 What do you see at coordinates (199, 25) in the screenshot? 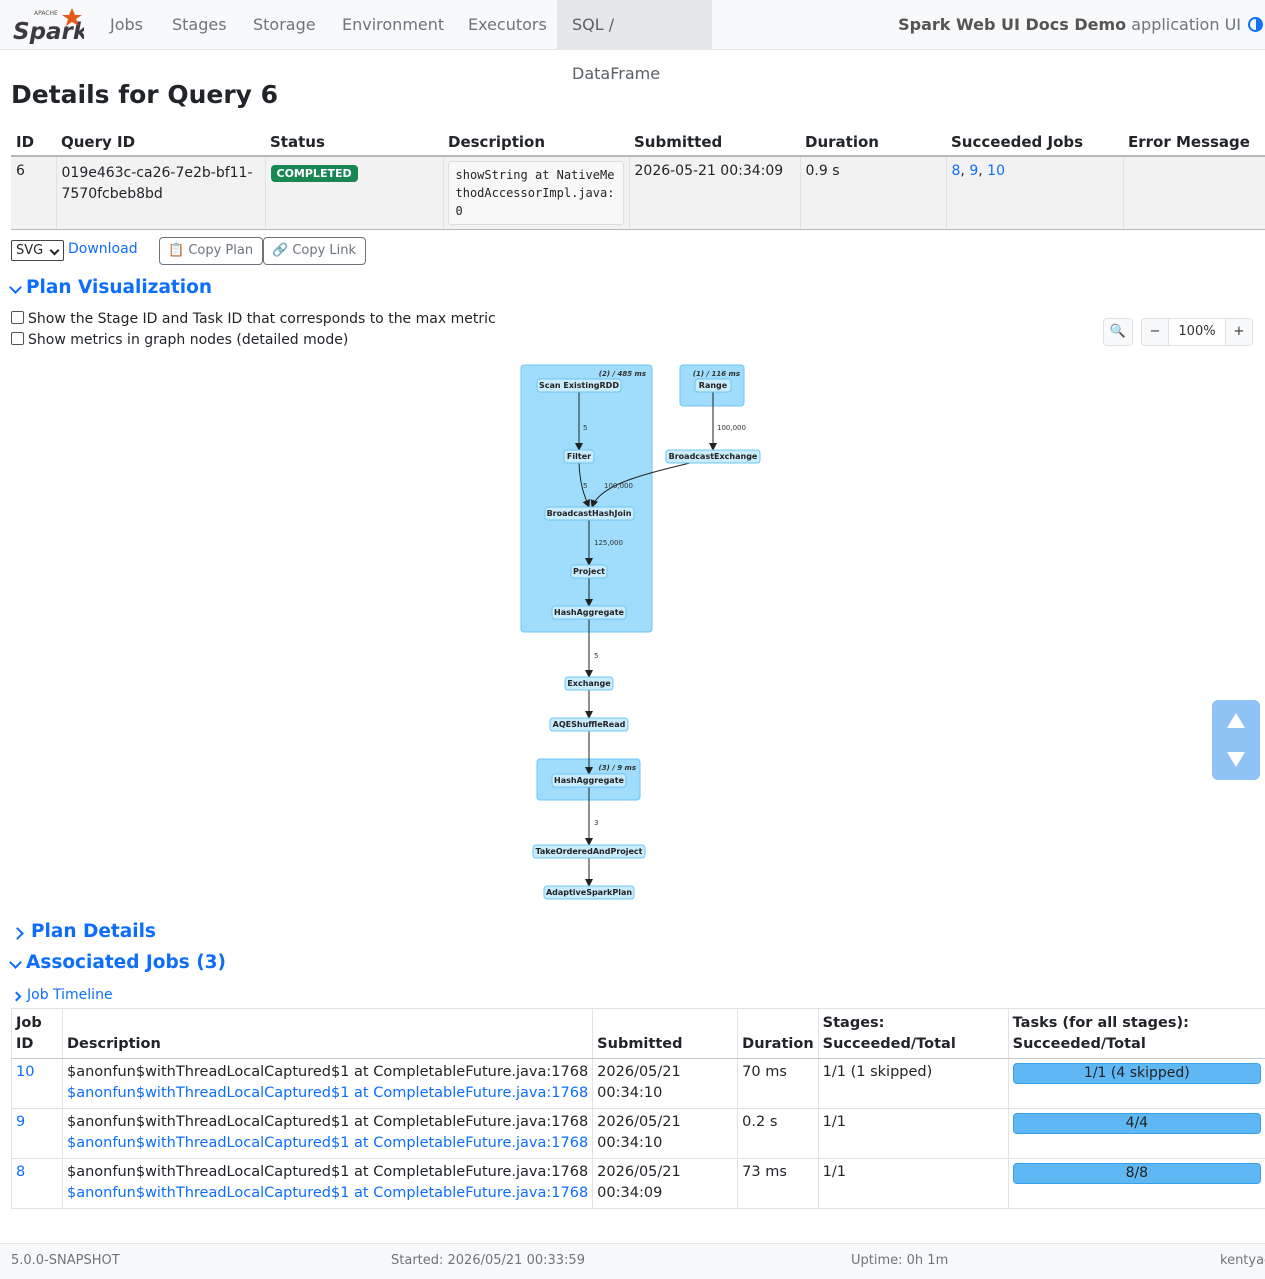
I see `nav-tab-stages: Stages` at bounding box center [199, 25].